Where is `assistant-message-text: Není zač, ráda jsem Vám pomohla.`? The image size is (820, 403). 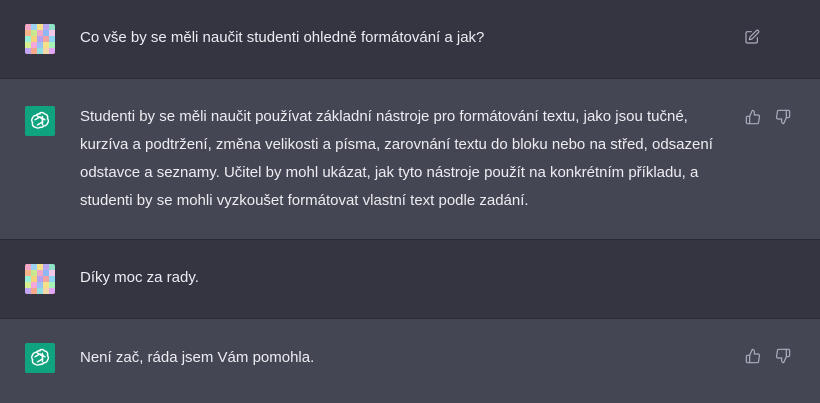
assistant-message-text: Není zač, ráda jsem Vám pomohla. is located at coordinates (197, 357).